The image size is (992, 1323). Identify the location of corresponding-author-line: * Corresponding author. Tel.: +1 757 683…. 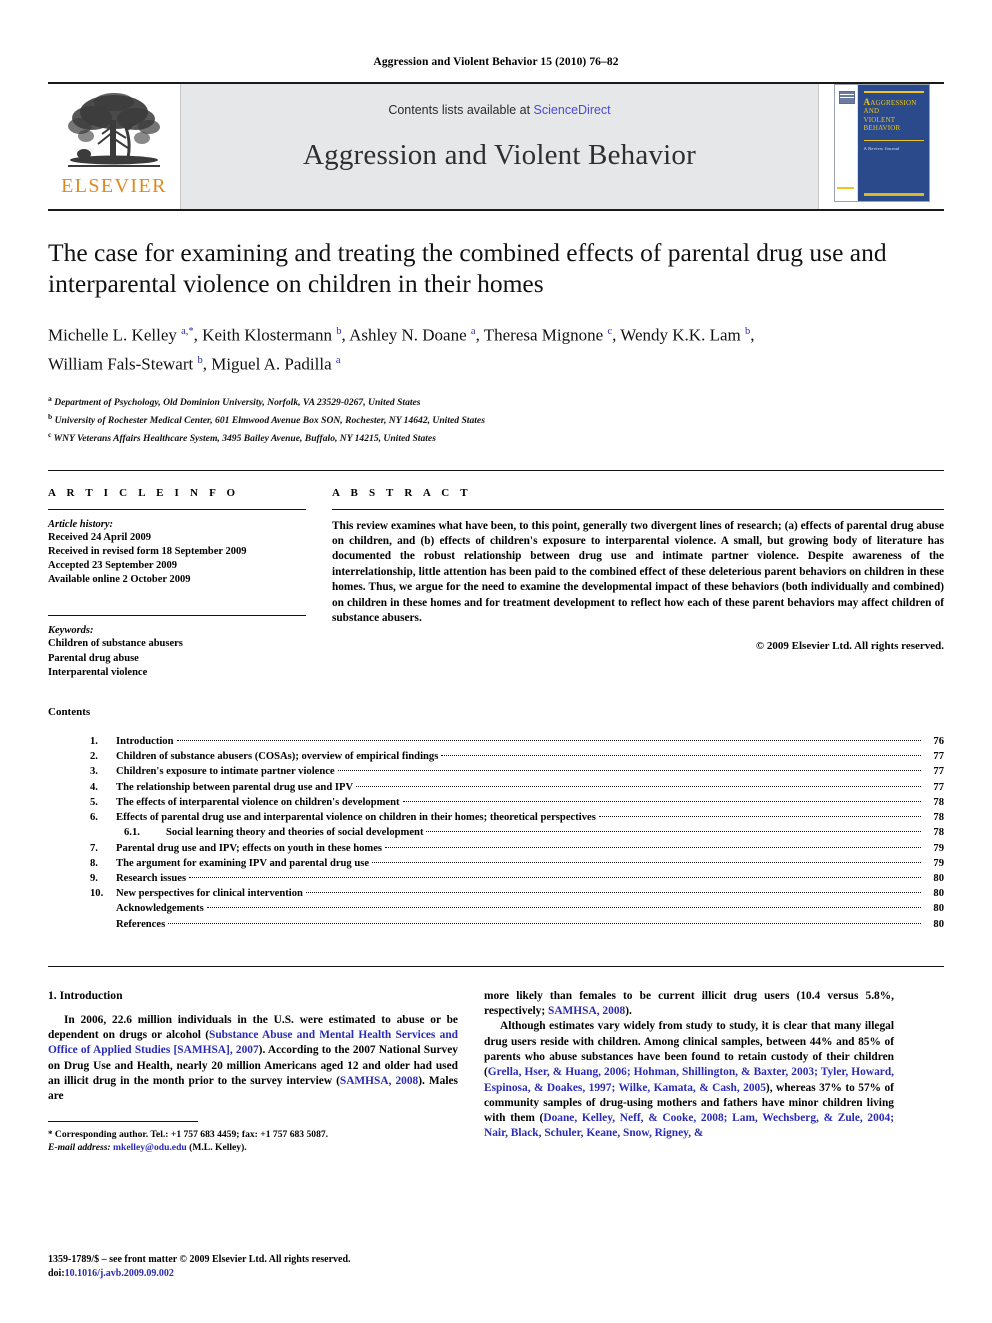
(188, 1134).